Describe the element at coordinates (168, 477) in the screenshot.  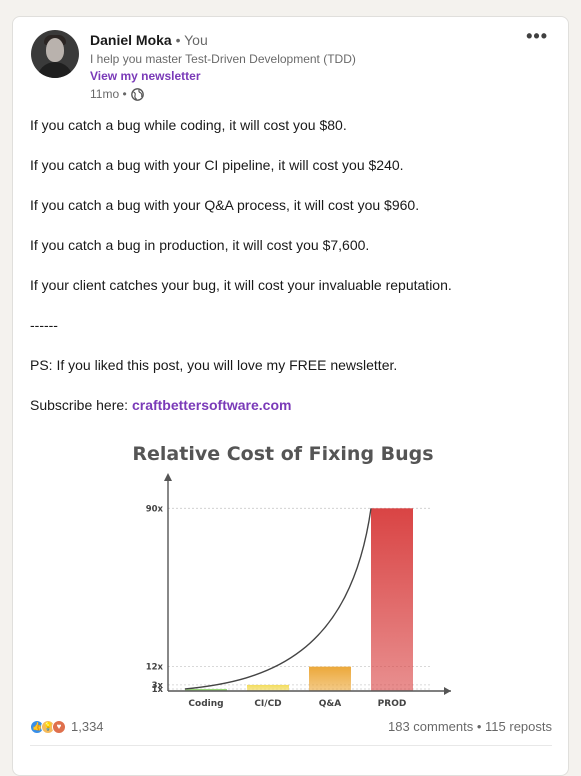
I see `y-axis-arrow` at that location.